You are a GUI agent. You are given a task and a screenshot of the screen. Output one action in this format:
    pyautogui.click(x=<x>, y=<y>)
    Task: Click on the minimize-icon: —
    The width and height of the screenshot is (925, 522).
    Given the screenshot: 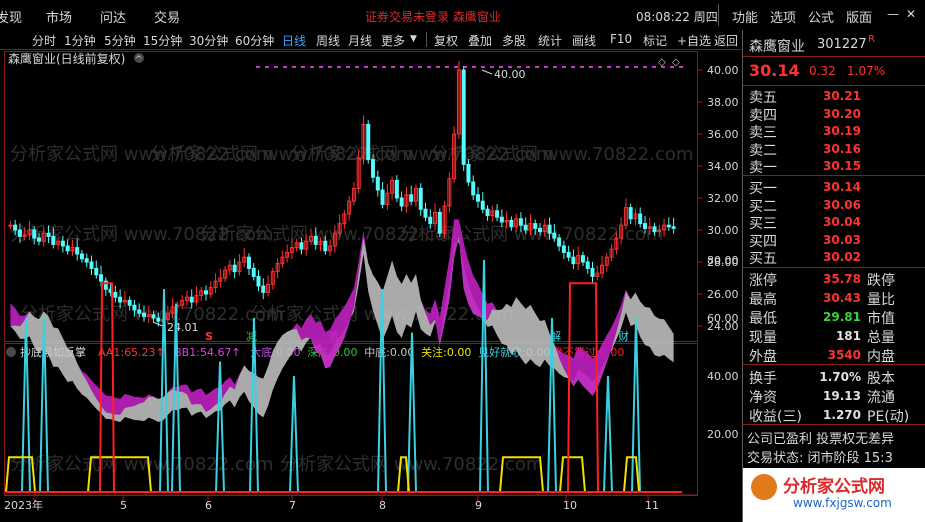 What is the action you would take?
    pyautogui.click(x=893, y=14)
    